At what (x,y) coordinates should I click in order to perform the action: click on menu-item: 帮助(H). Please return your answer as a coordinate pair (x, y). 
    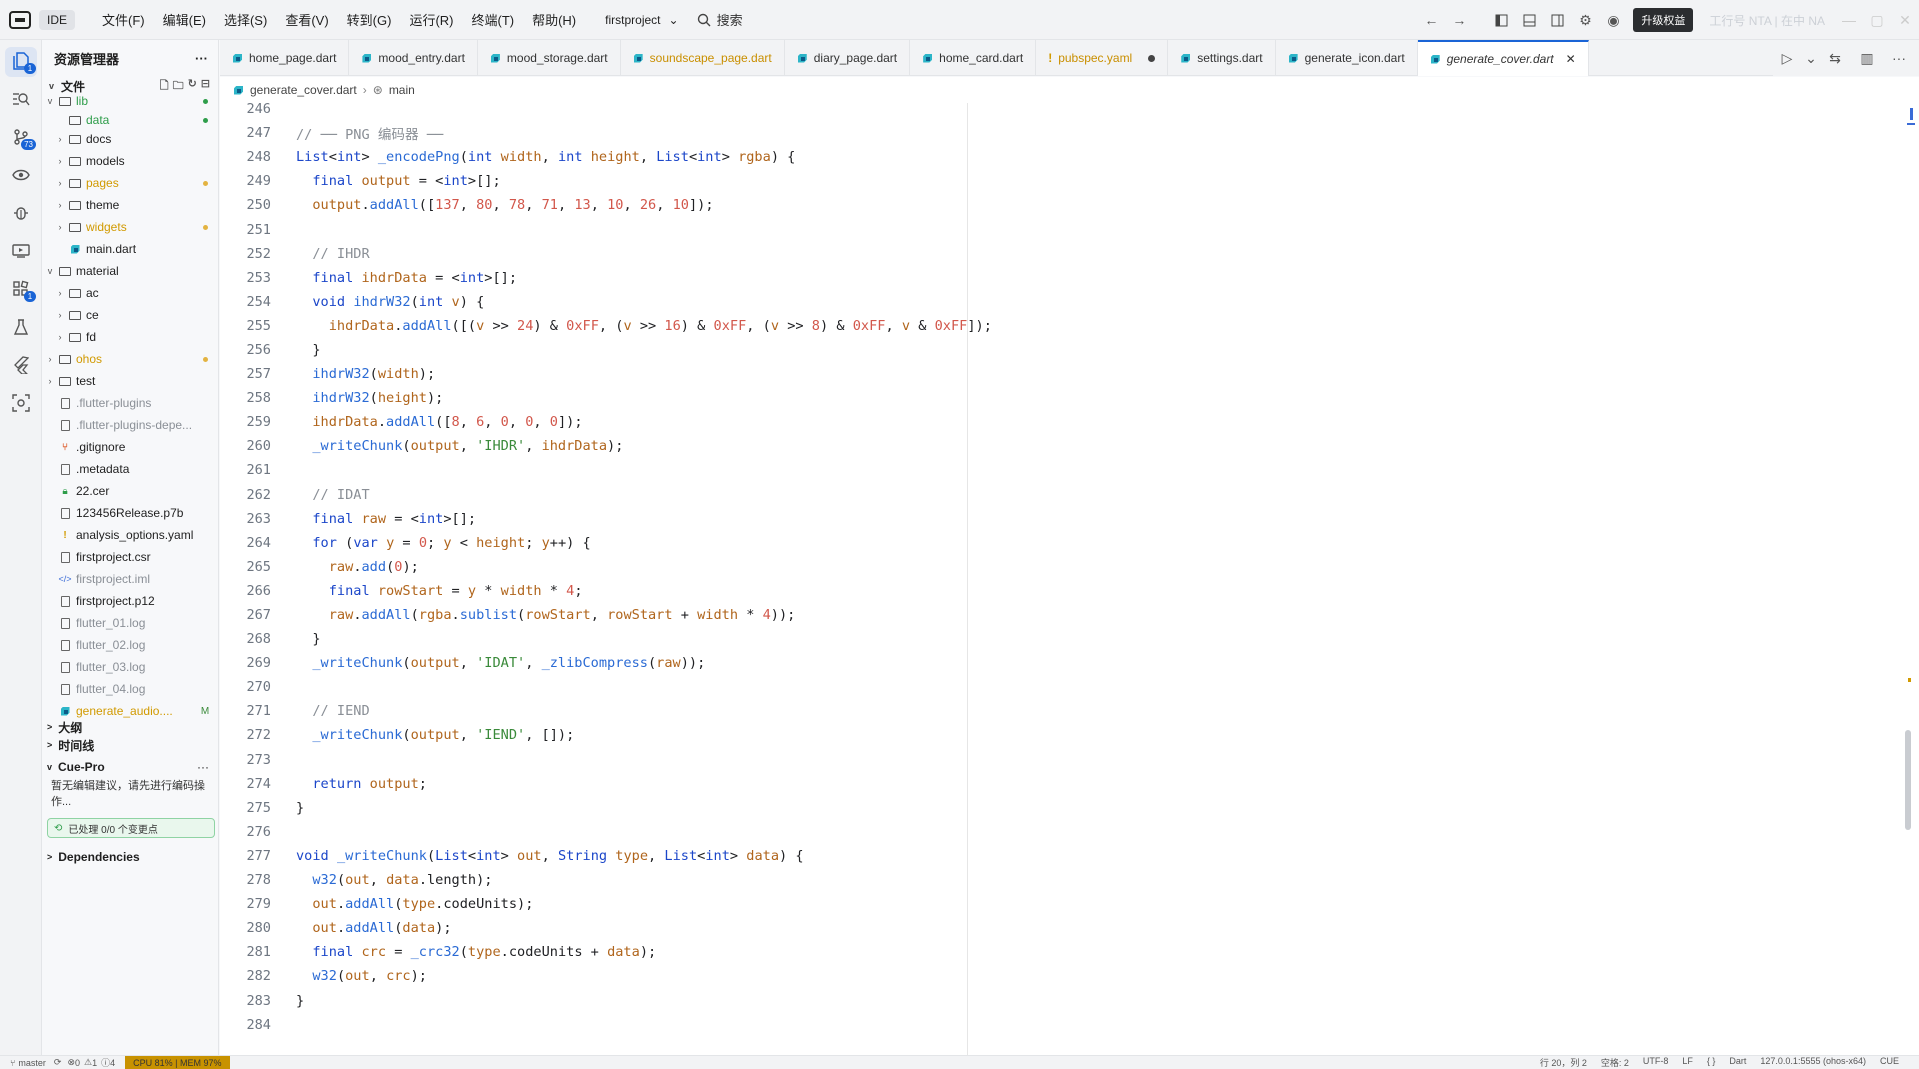
    Looking at the image, I should click on (554, 19).